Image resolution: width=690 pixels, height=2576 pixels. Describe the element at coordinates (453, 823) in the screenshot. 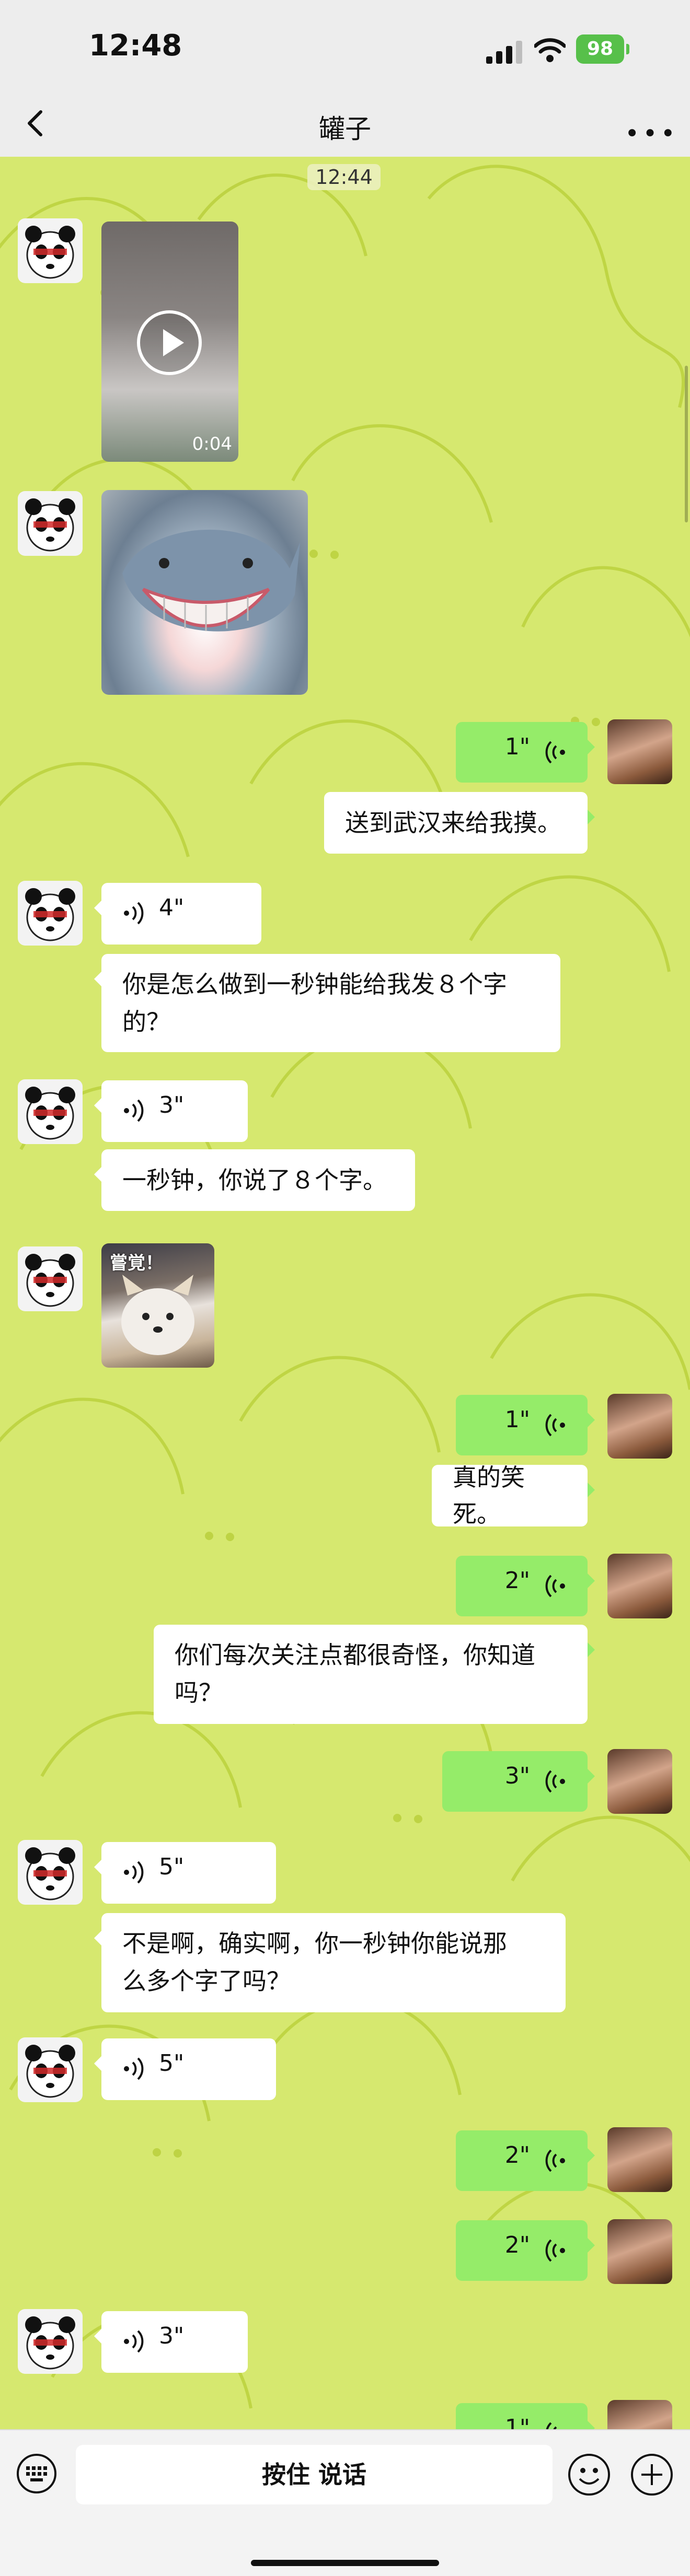

I see `message-text: 送到武汉来给我摸。` at that location.